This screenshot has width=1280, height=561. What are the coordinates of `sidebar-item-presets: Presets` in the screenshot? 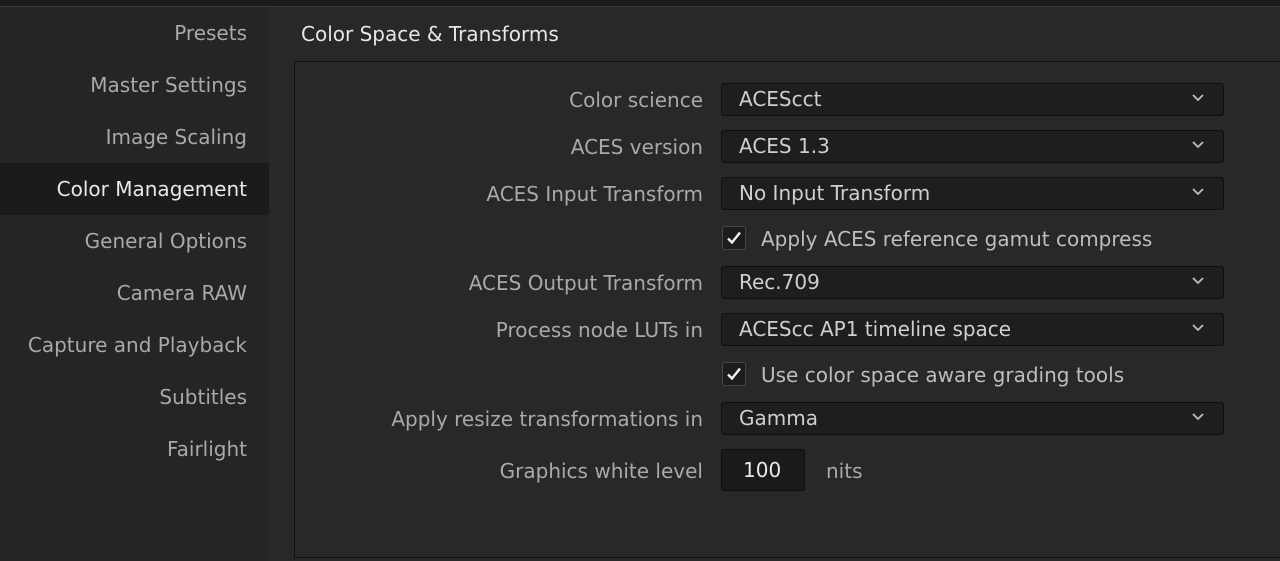 It's located at (134, 33).